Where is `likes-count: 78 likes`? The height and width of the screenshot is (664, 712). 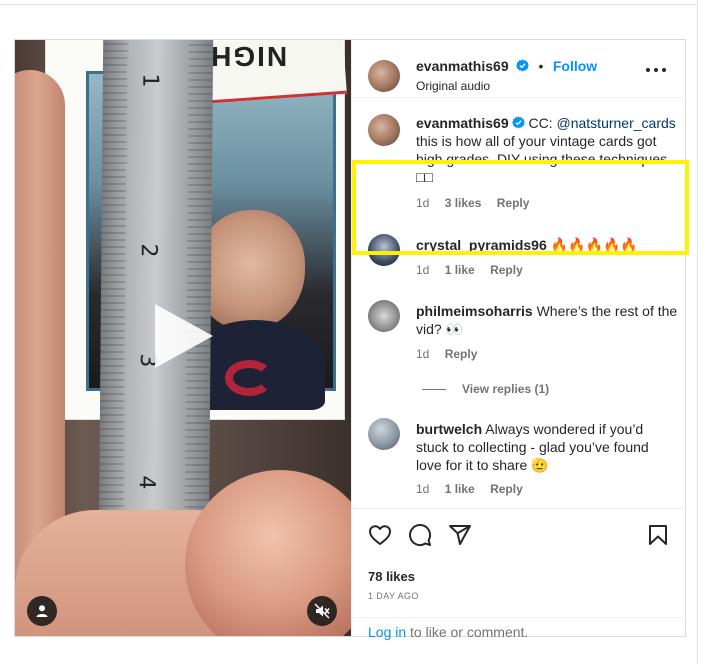 likes-count: 78 likes is located at coordinates (391, 576).